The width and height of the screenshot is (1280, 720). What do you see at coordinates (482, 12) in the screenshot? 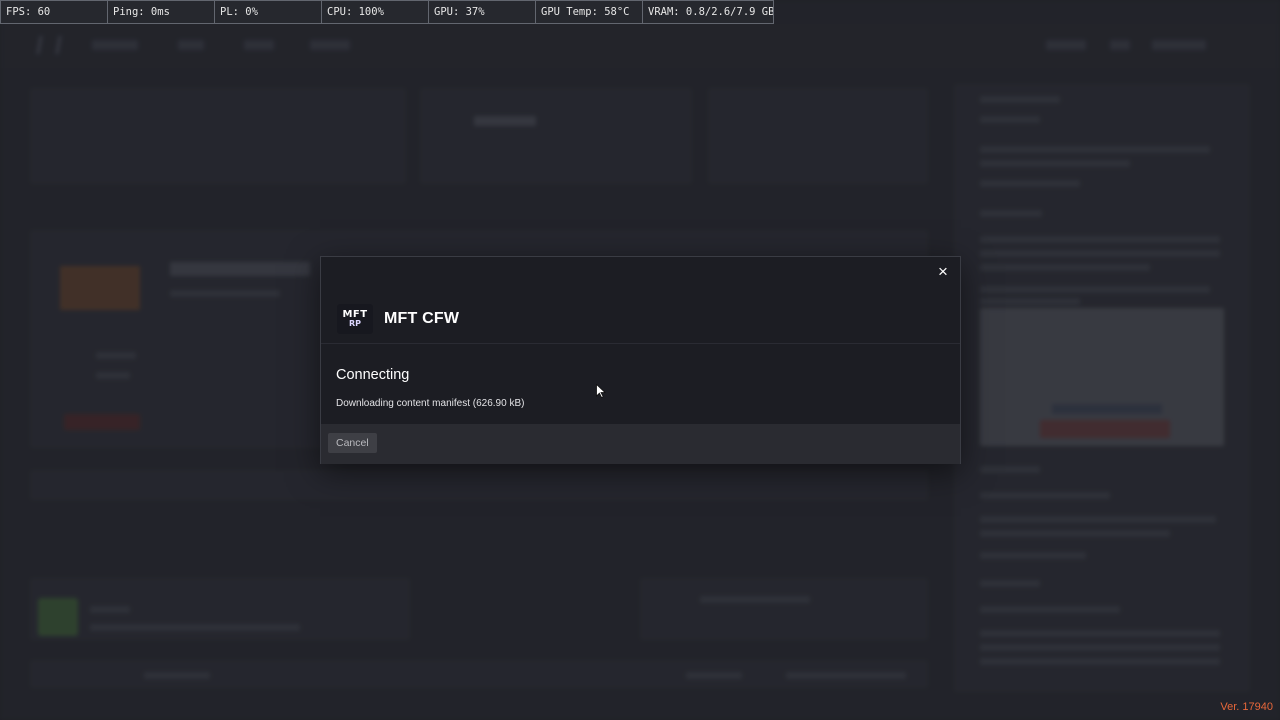
I see `stat-gpu: GPU: 37%` at bounding box center [482, 12].